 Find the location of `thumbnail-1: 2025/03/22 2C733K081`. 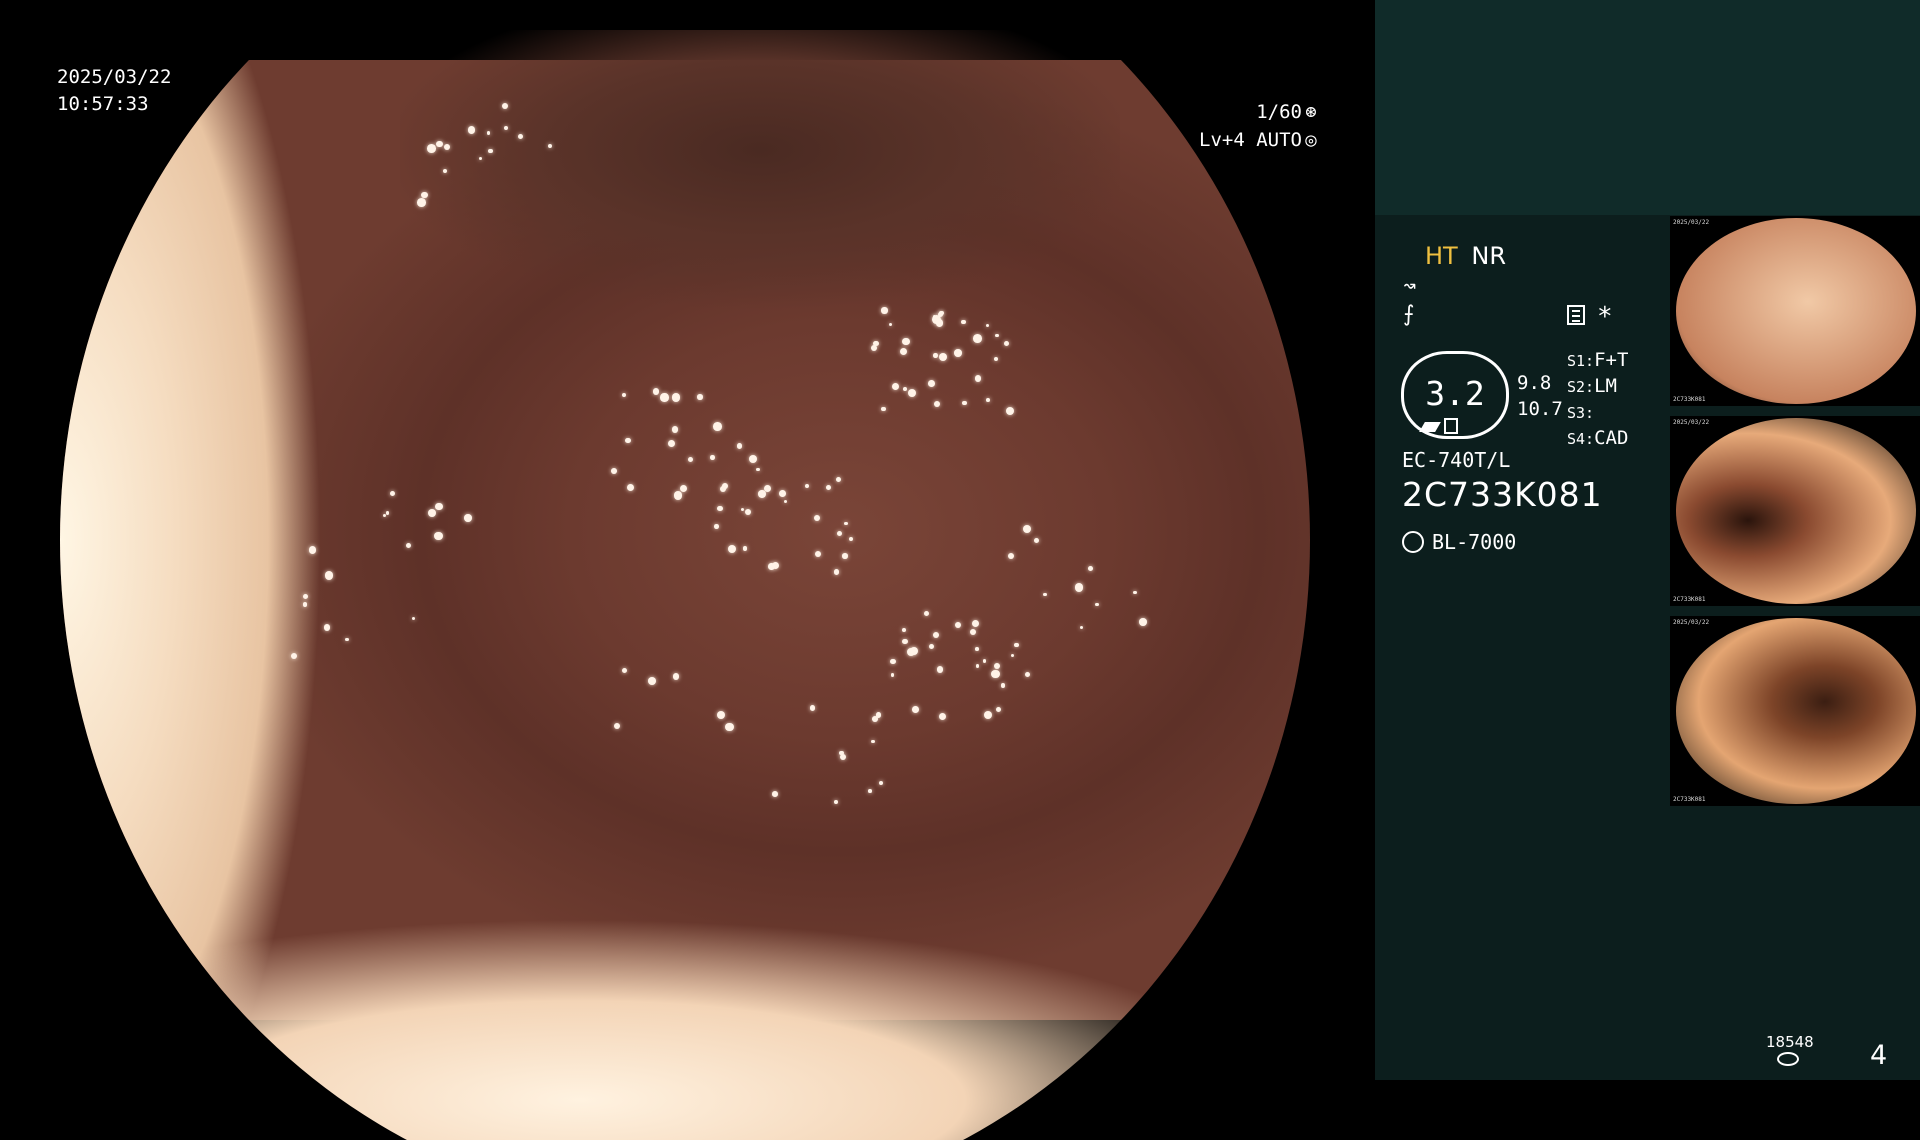

thumbnail-1: 2025/03/22 2C733K081 is located at coordinates (1795, 311).